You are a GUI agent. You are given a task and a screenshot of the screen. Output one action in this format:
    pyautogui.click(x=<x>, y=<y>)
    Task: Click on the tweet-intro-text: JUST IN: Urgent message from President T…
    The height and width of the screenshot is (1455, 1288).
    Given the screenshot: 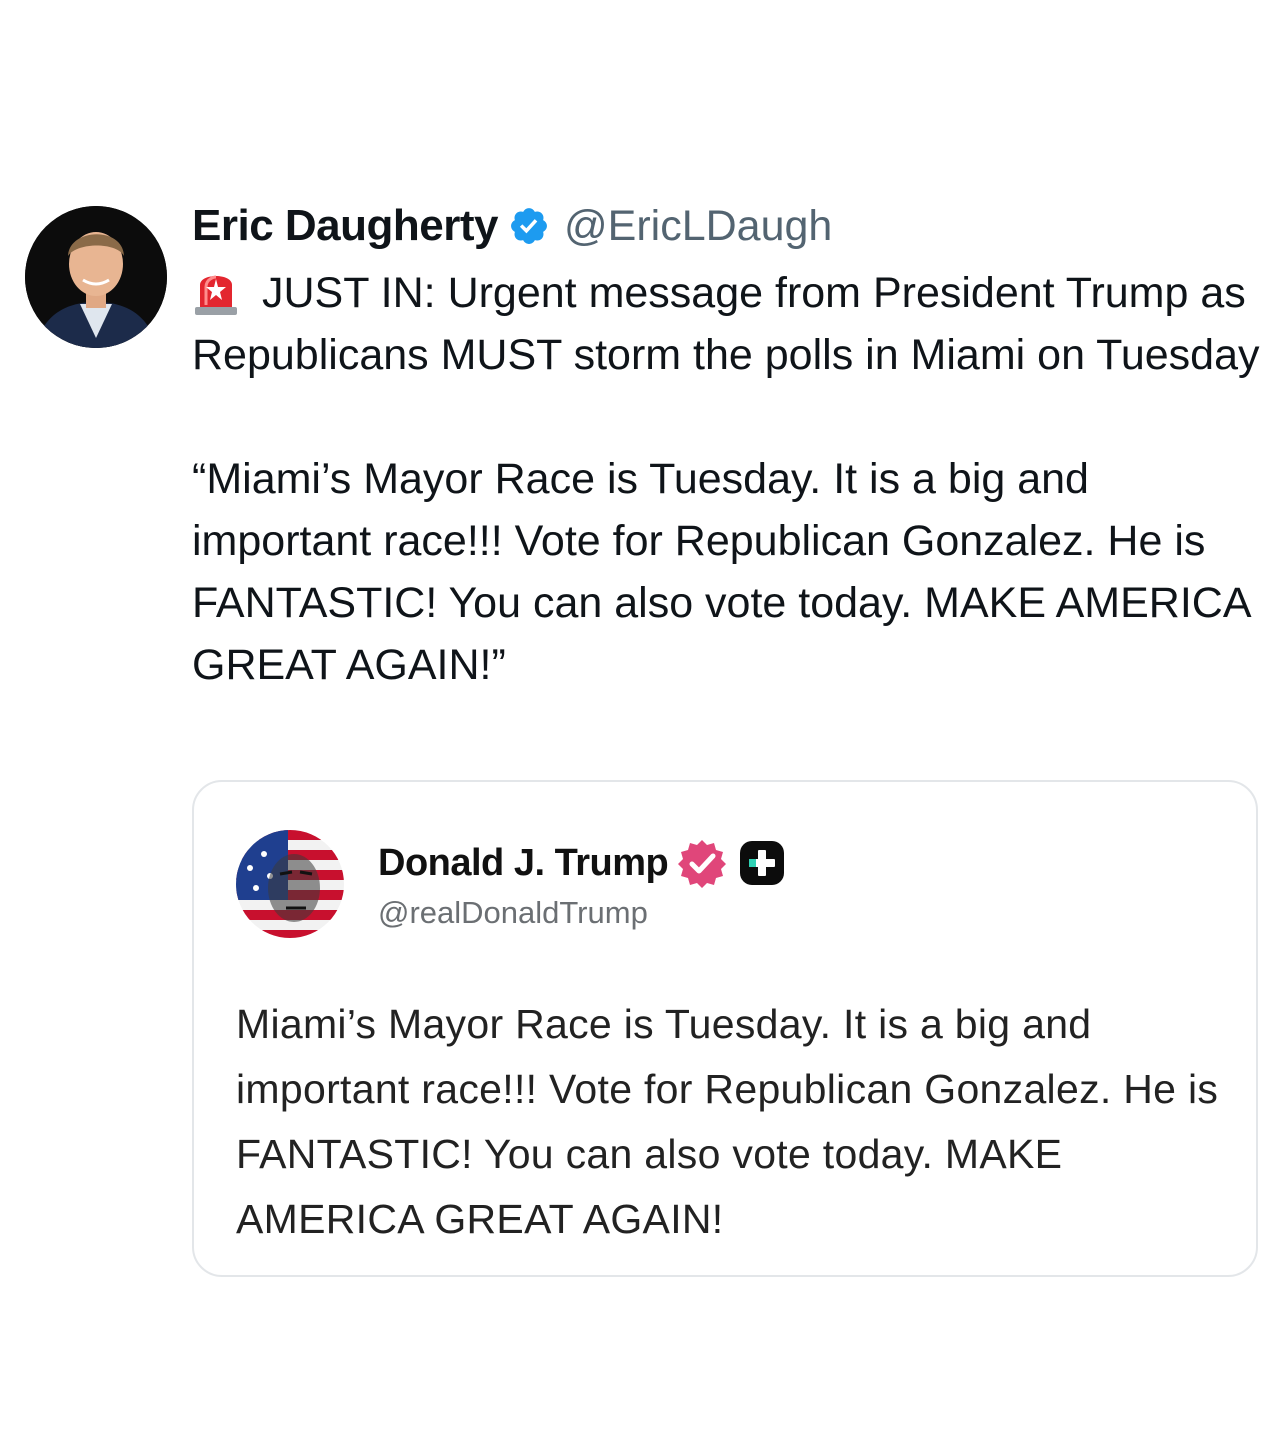 What is the action you would take?
    pyautogui.click(x=726, y=324)
    